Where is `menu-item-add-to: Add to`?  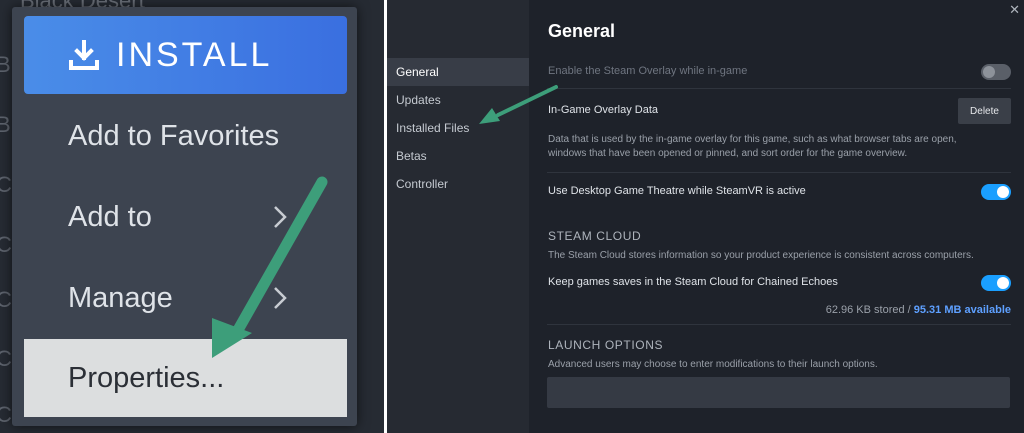 menu-item-add-to: Add to is located at coordinates (185, 217).